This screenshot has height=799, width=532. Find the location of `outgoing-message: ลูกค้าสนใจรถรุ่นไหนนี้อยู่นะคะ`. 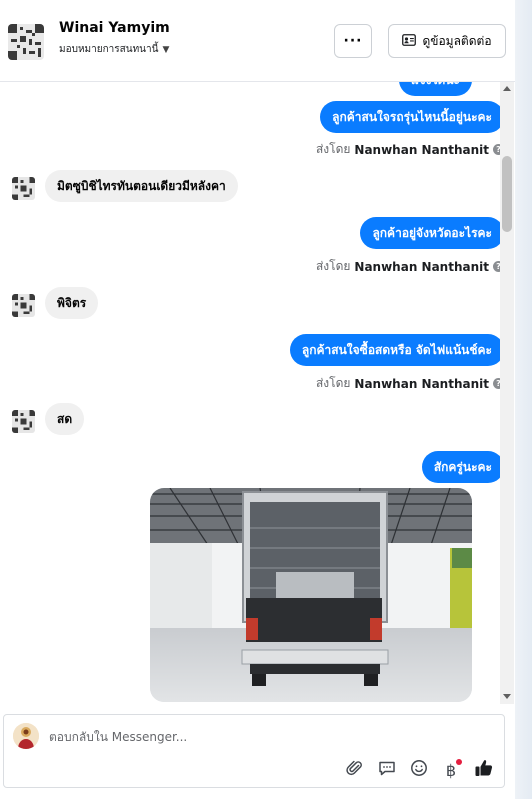

outgoing-message: ลูกค้าสนใจรถรุ่นไหนนี้อยู่นะคะ is located at coordinates (412, 117).